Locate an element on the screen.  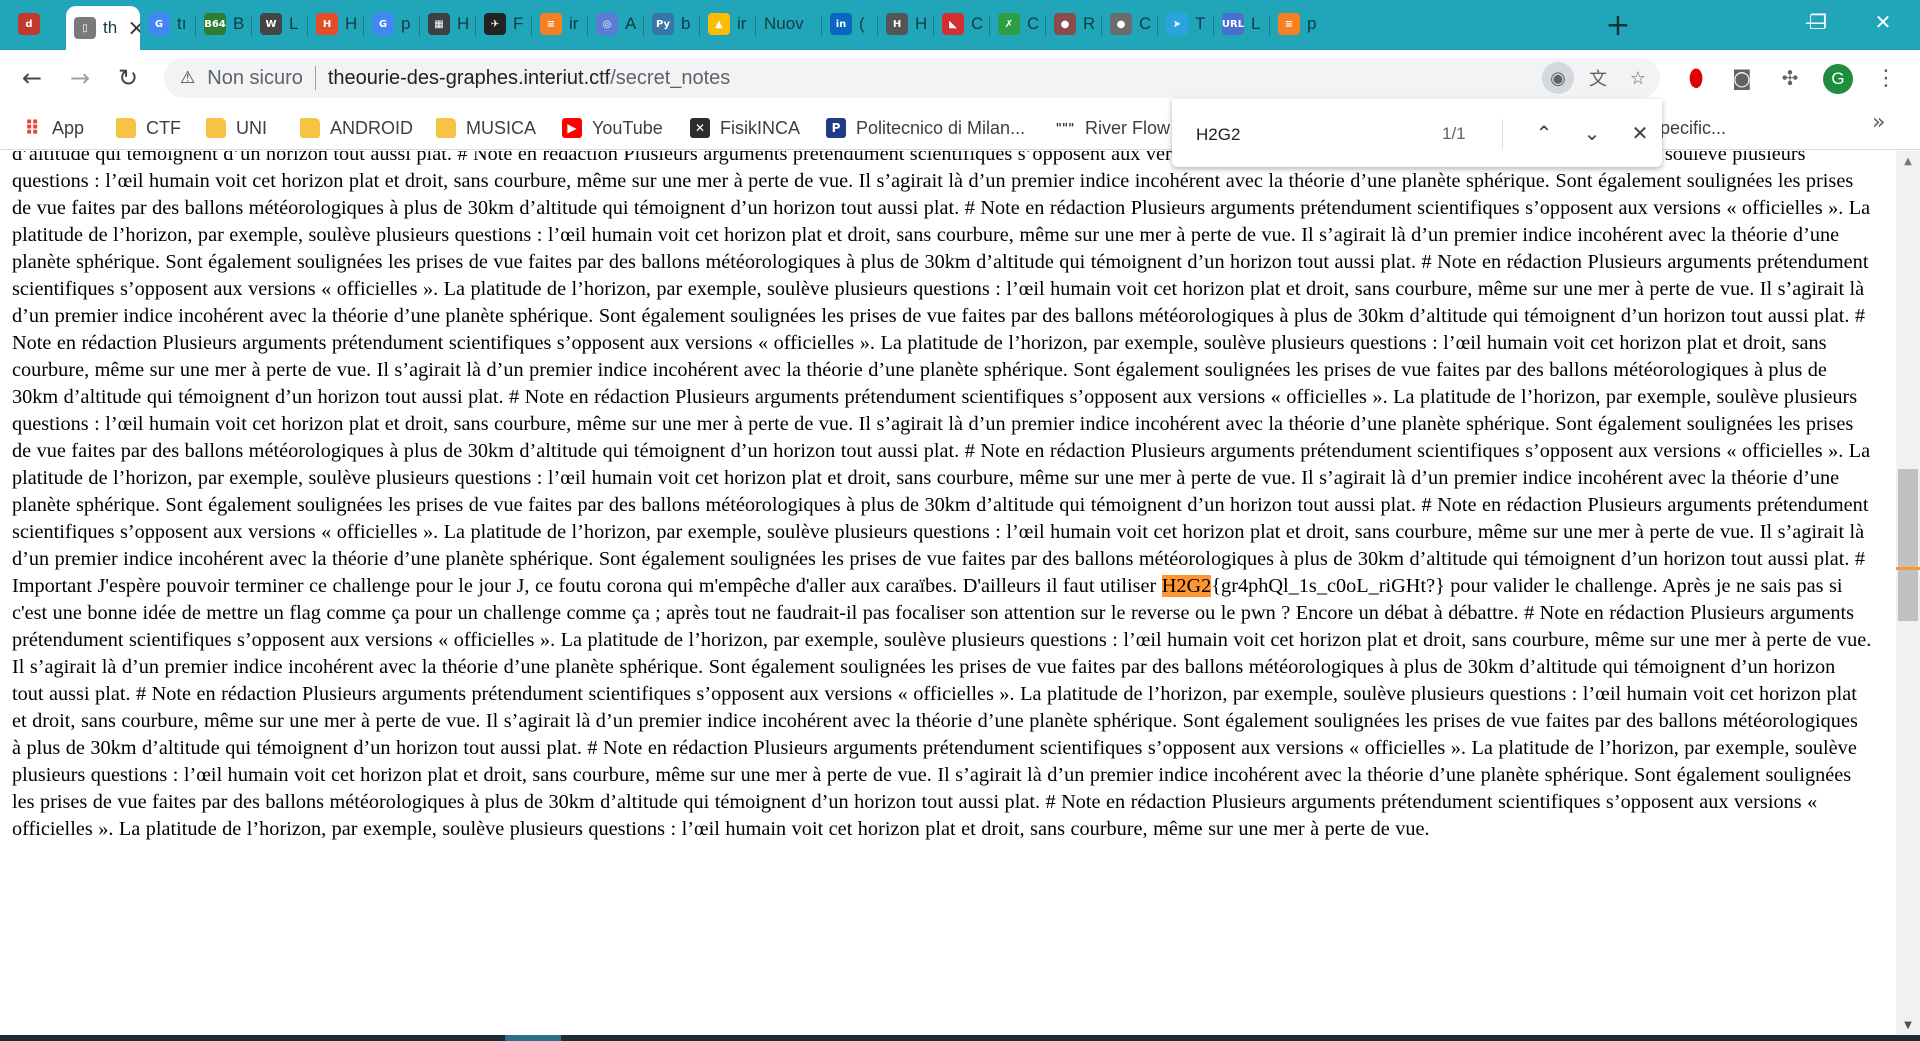
bookmark-item: MUSICA is located at coordinates (486, 128).